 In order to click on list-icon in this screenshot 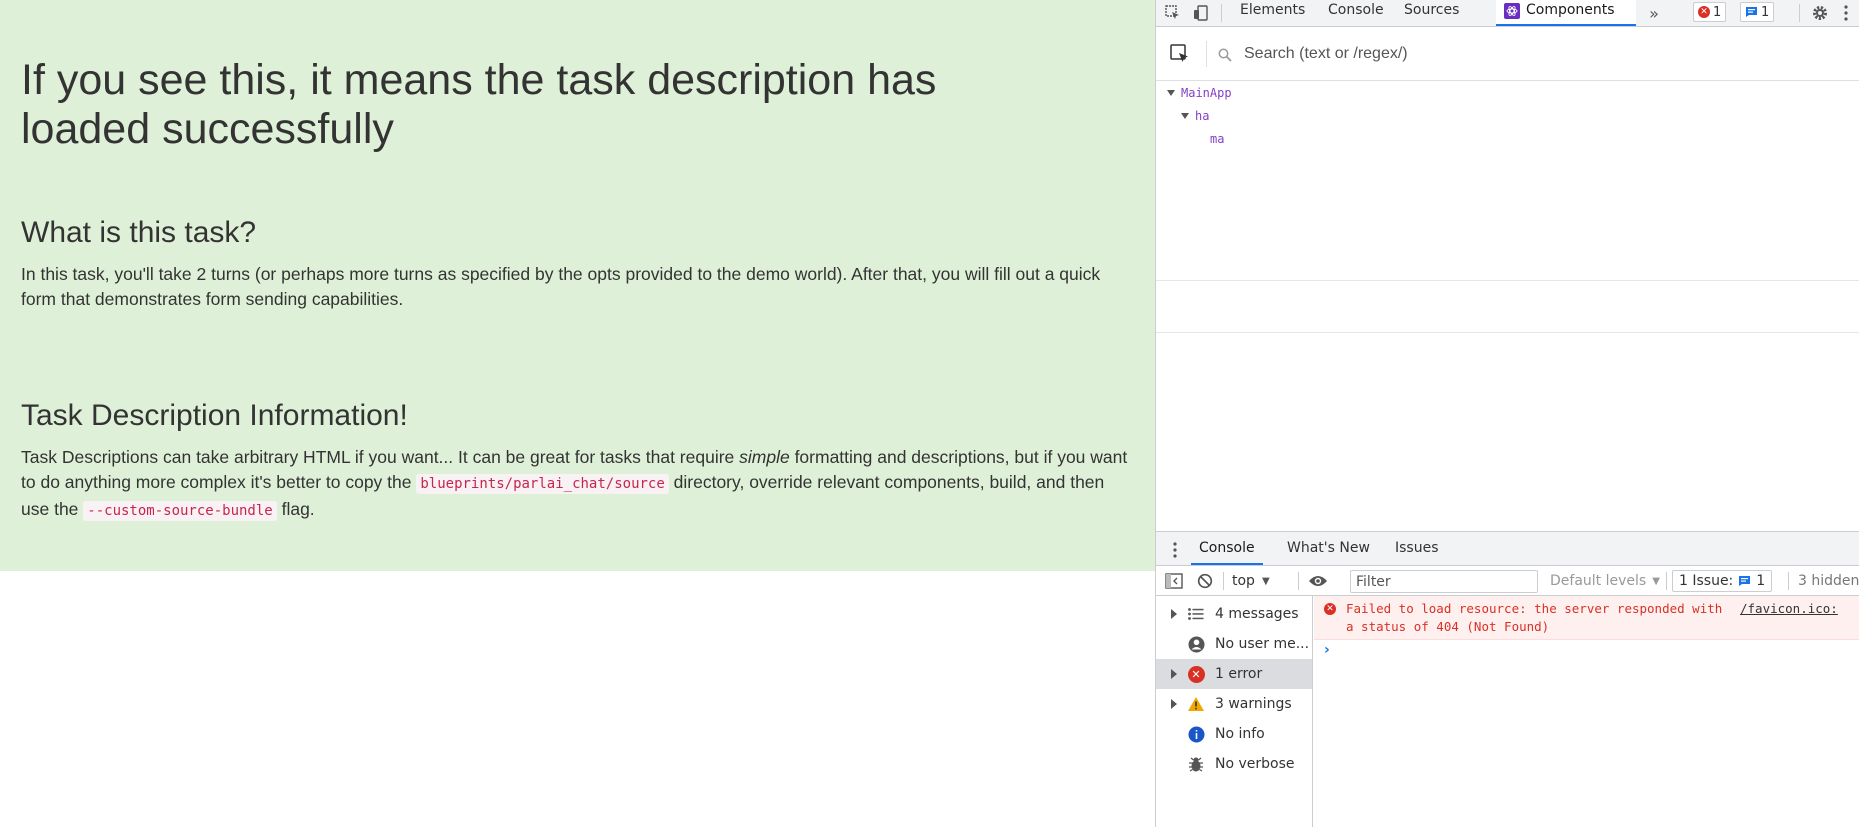, I will do `click(1196, 614)`.